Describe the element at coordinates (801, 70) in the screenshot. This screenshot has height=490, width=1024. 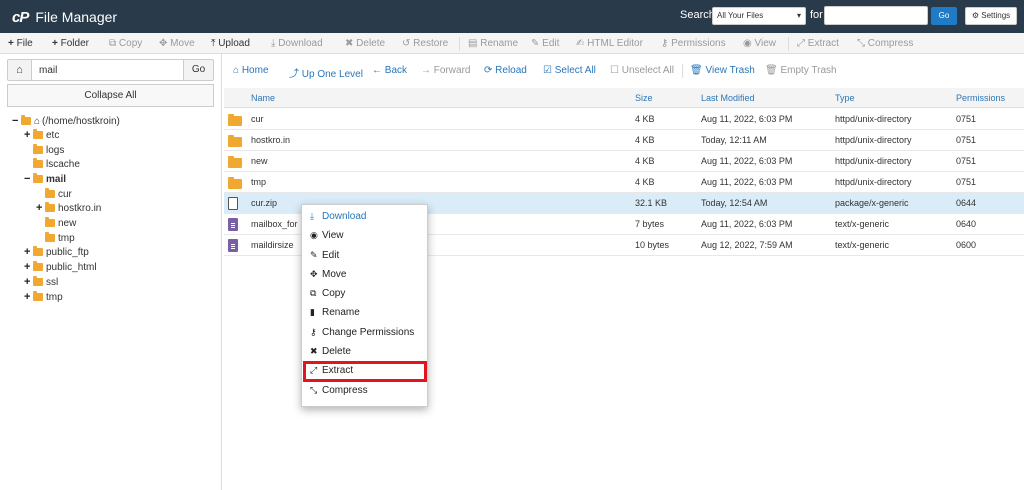
I see `empty-trash-button: 🗑 Empty Trash` at that location.